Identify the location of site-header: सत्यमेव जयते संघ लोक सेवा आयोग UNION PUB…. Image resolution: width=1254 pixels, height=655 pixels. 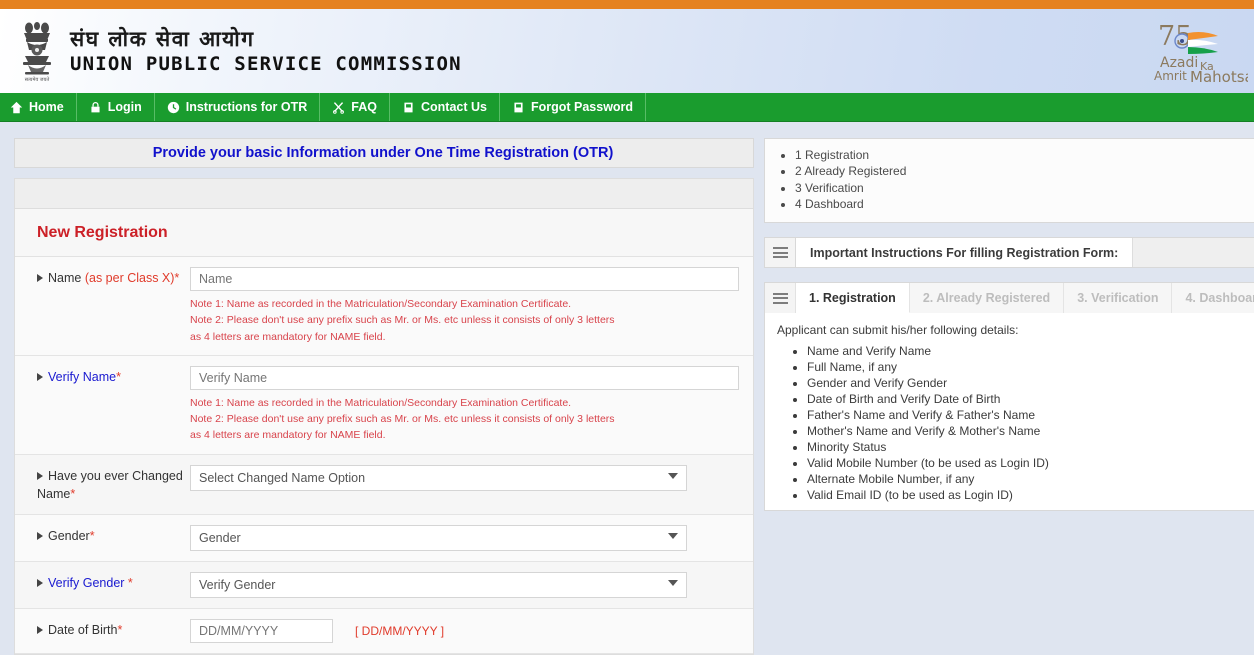
(627, 51).